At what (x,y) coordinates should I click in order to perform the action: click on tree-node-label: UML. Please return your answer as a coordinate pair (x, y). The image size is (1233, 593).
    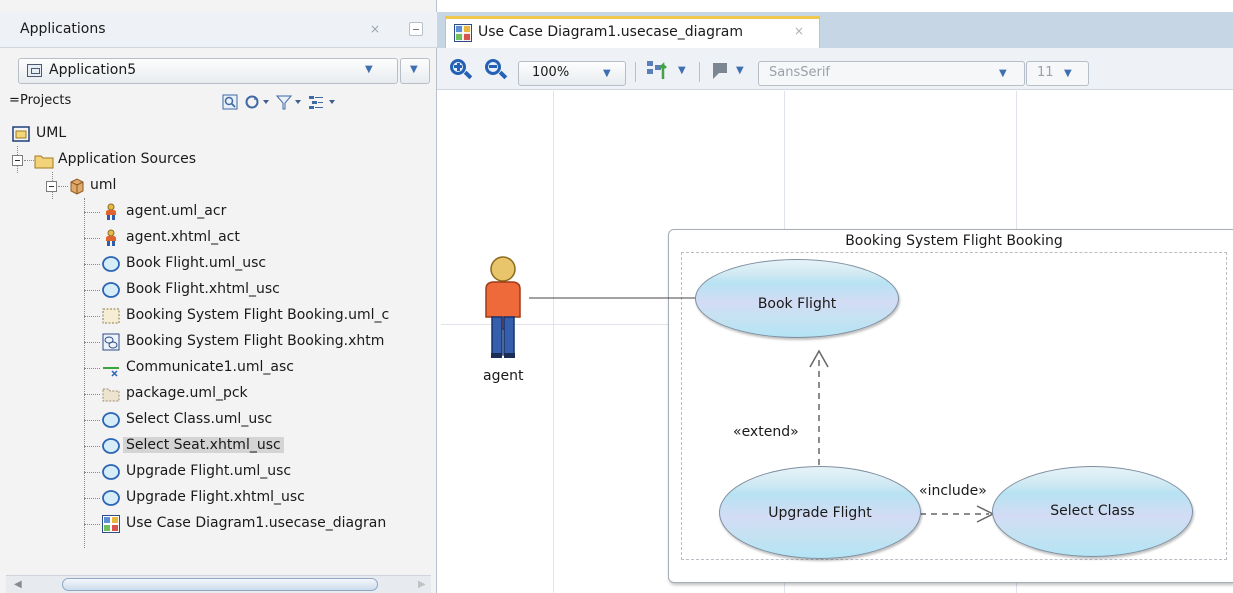
    Looking at the image, I should click on (51, 133).